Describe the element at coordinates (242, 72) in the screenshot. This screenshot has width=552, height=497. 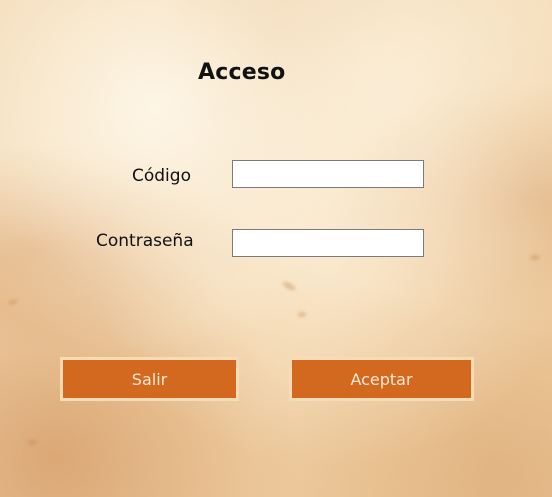
I see `page-title: Acceso` at that location.